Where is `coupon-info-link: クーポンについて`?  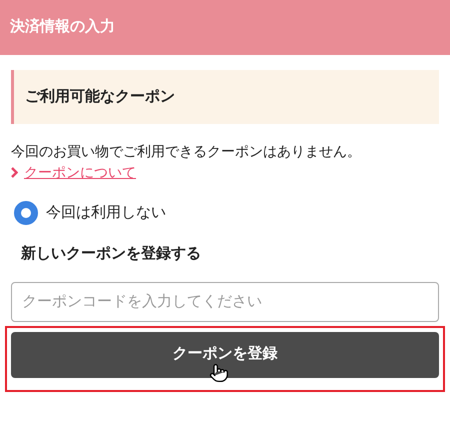
coupon-info-link: クーポンについて is located at coordinates (80, 172).